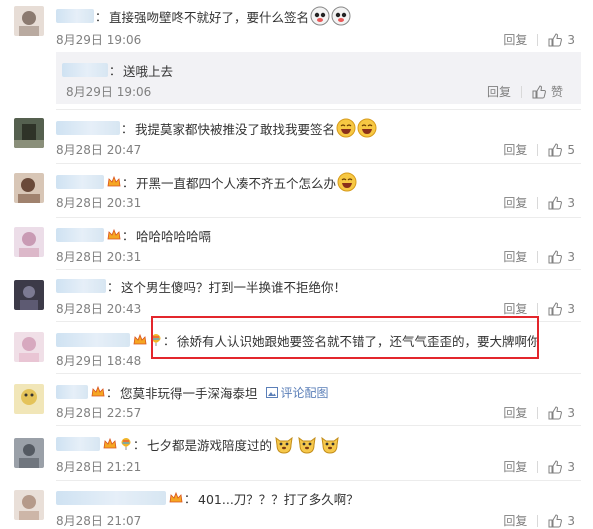 The width and height of the screenshot is (593, 529). I want to click on comment-text: 我提莫家都快被推没了敢找我要签名, so click(235, 129).